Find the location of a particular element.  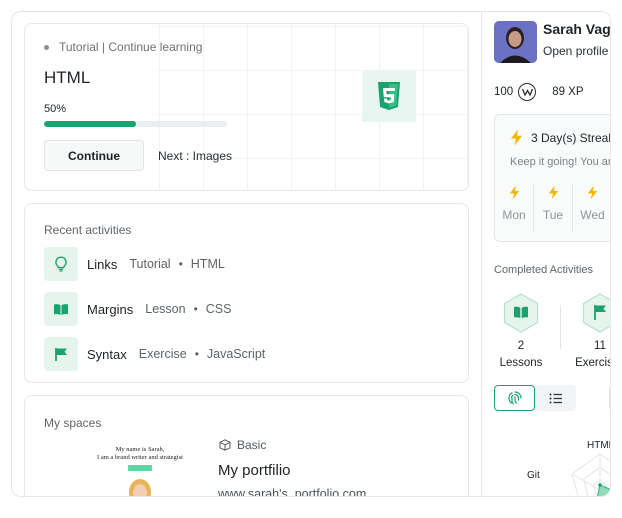

open-profile-link: Open profile is located at coordinates (576, 51).